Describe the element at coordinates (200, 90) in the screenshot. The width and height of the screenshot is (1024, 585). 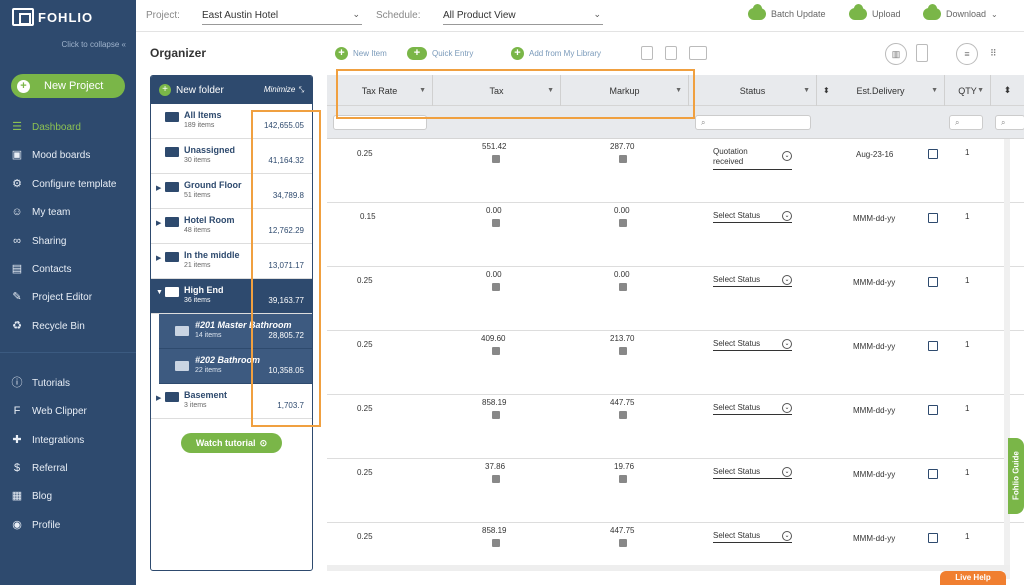
I see `new-folder-button: New folder` at that location.